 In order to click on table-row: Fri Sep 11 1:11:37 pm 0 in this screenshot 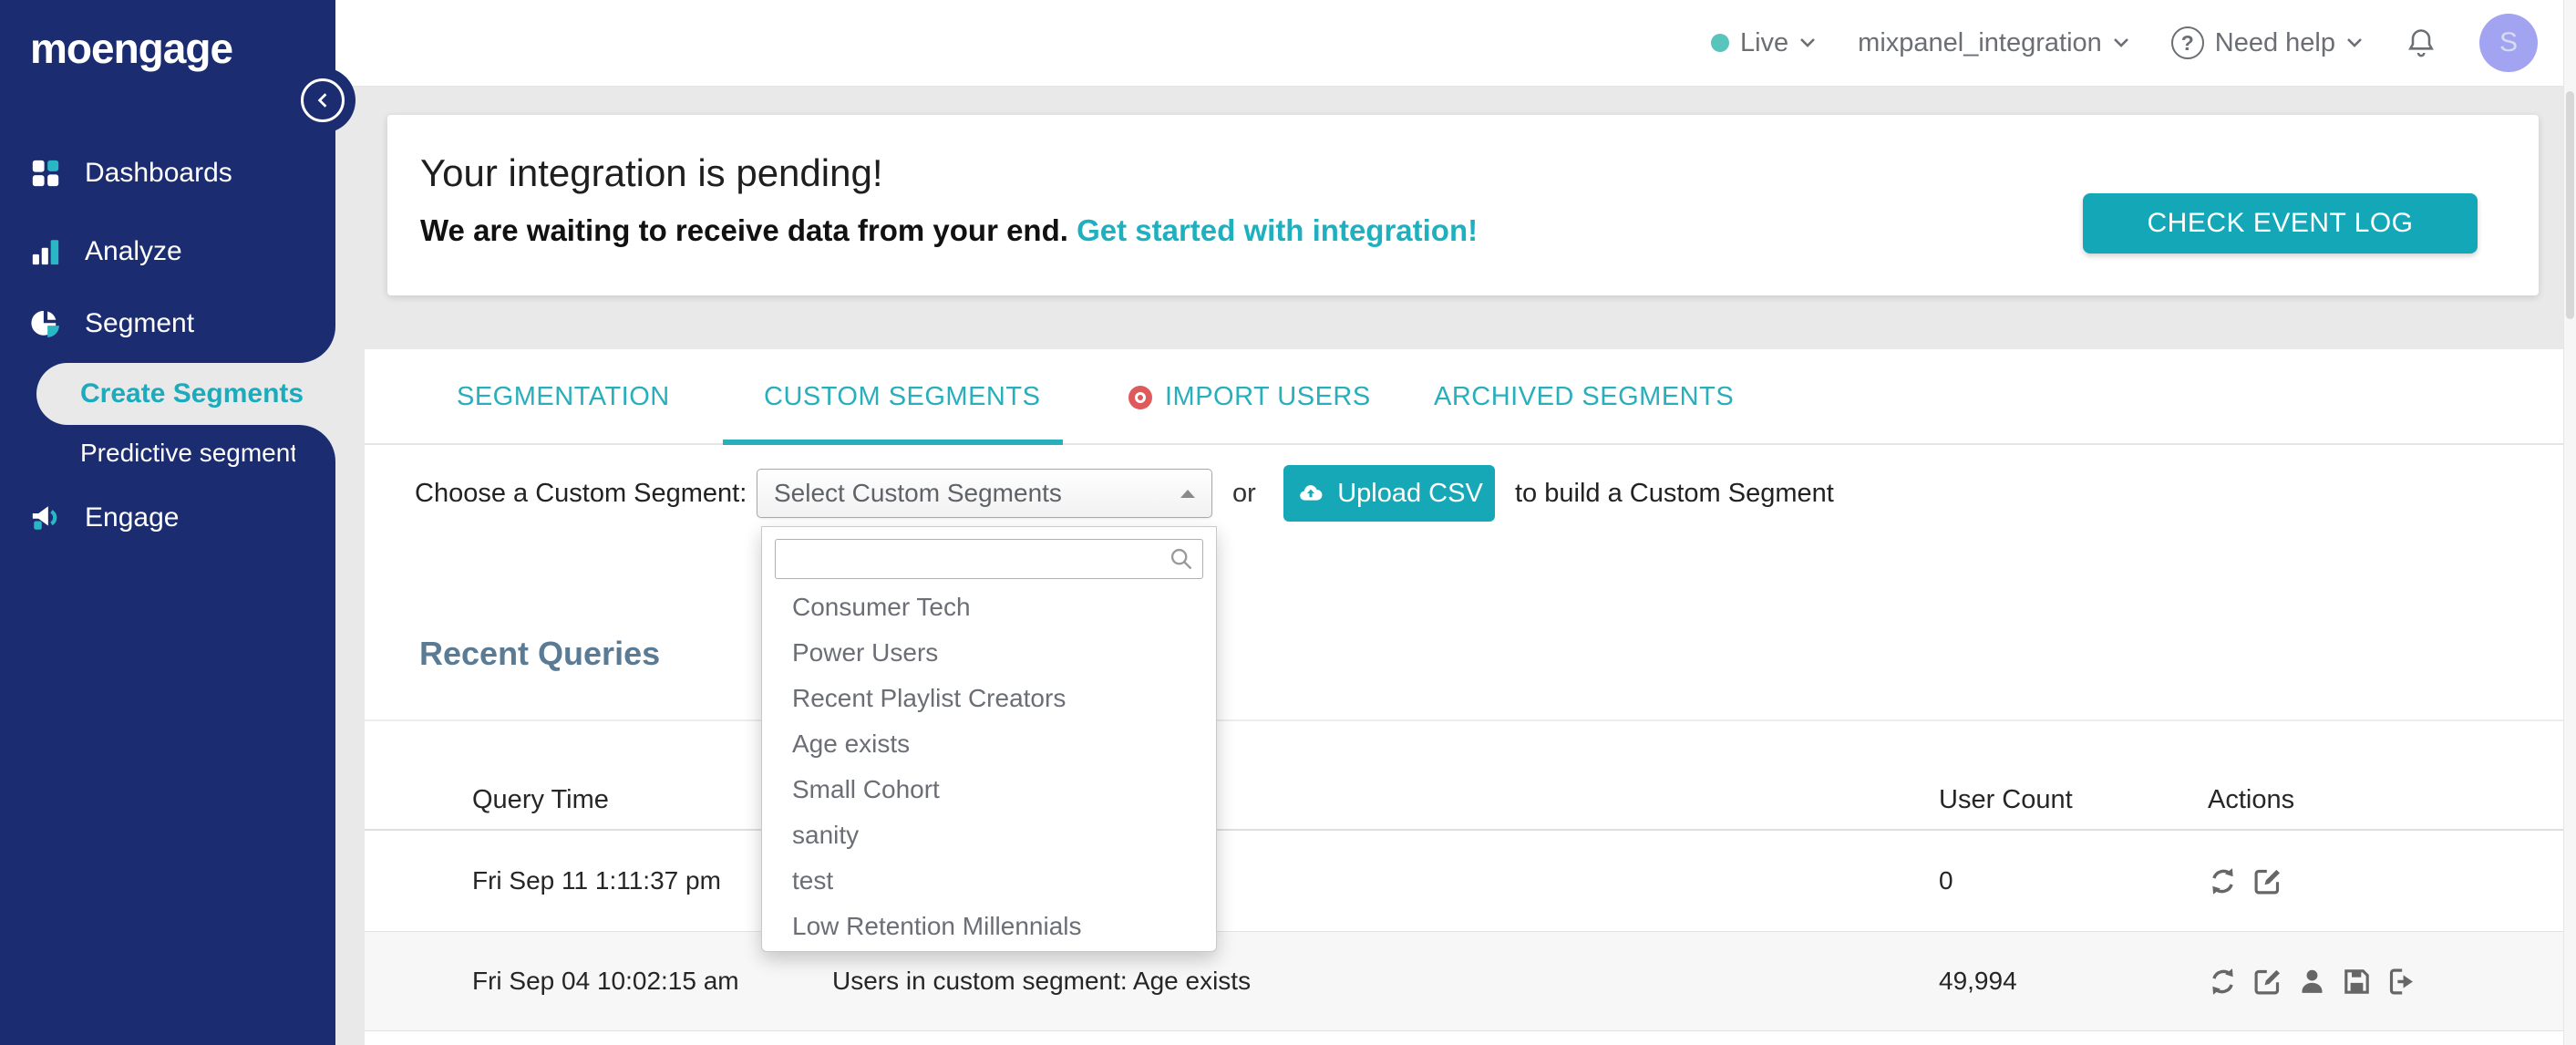, I will do `click(1464, 881)`.